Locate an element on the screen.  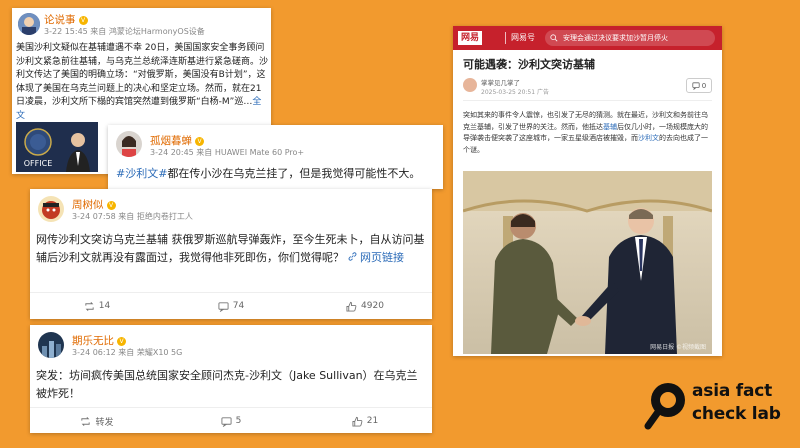
seal-text: OFFICE is located at coordinates (38, 163).